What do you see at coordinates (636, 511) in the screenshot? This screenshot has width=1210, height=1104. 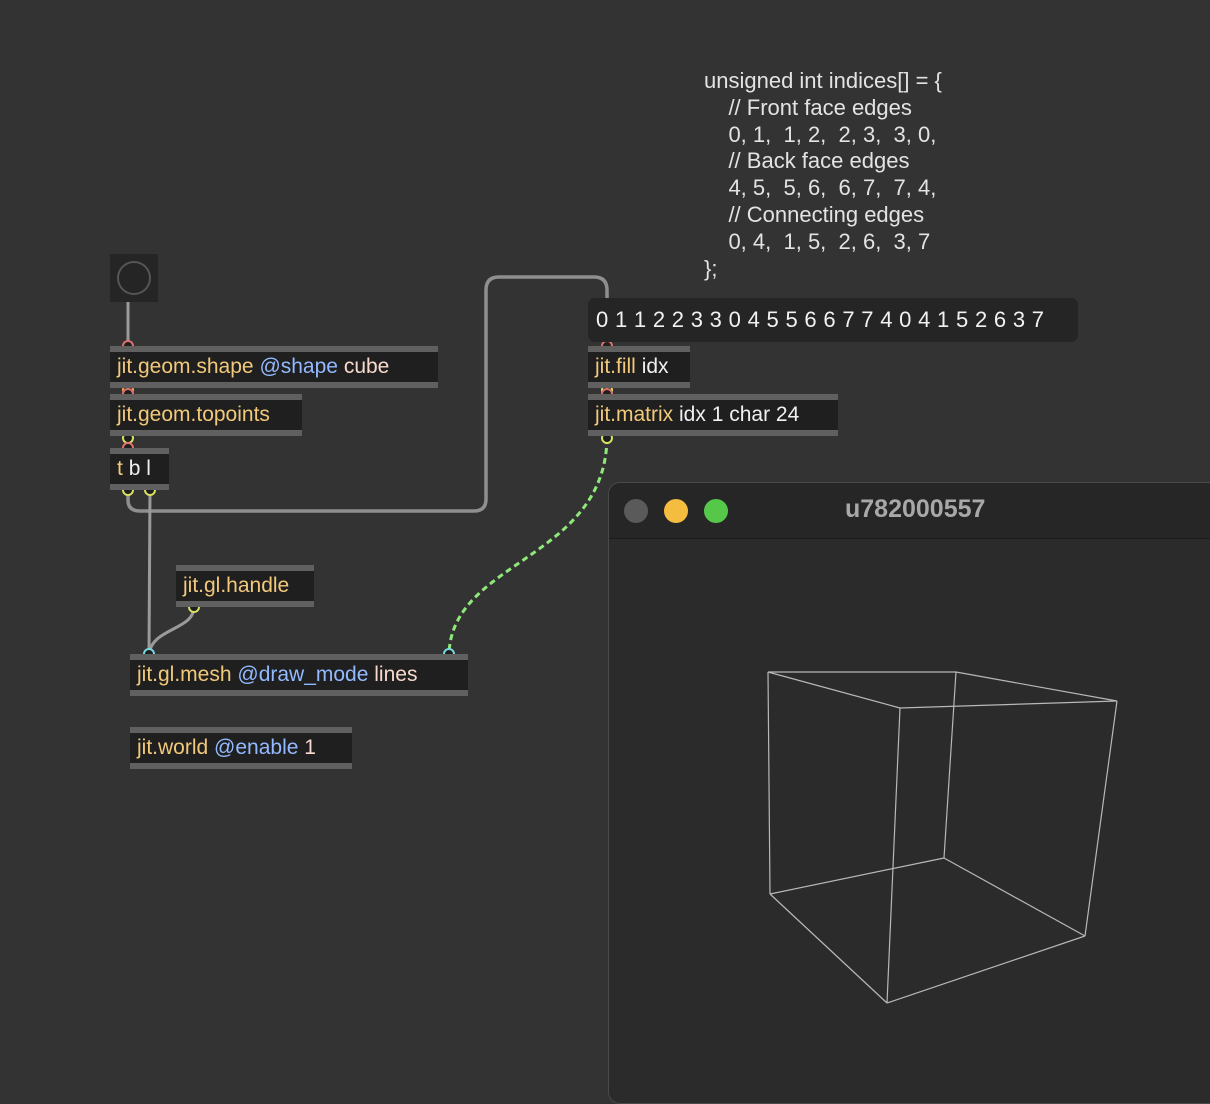 I see `close-button` at bounding box center [636, 511].